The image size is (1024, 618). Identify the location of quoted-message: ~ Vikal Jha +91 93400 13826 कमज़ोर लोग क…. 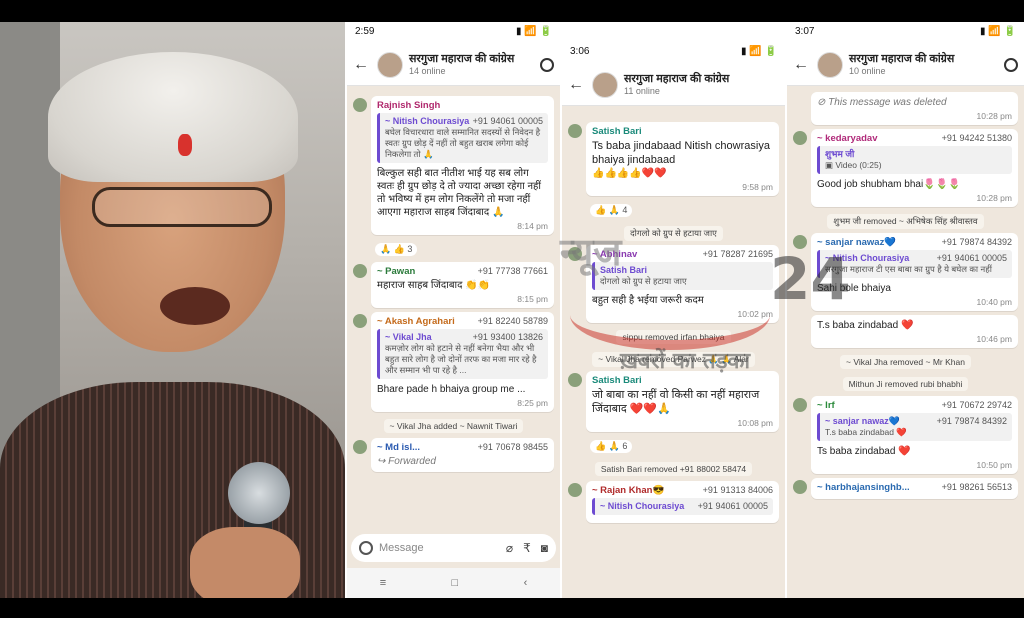
(462, 354).